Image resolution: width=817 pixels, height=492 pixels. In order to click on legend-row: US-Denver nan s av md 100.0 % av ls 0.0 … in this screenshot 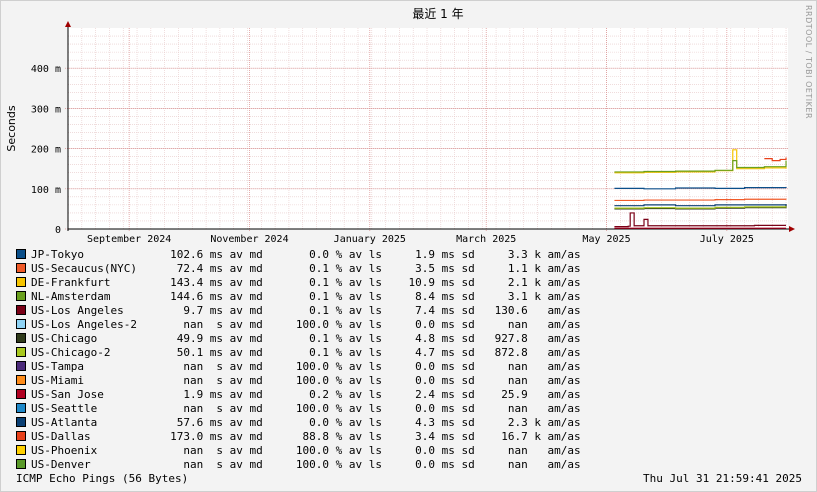, I will do `click(298, 465)`.